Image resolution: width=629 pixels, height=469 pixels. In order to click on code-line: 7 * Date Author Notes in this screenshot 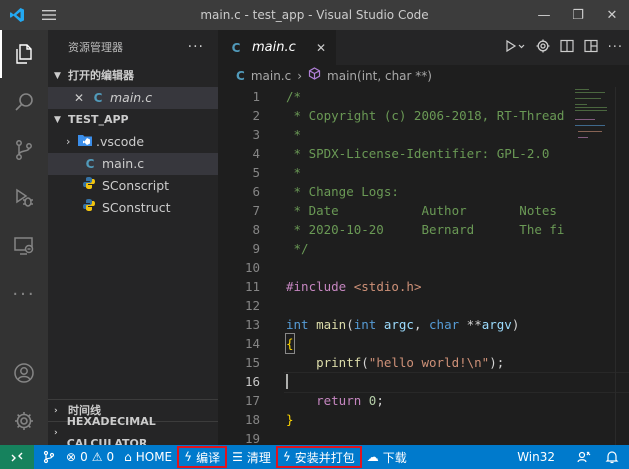, I will do `click(423, 210)`.